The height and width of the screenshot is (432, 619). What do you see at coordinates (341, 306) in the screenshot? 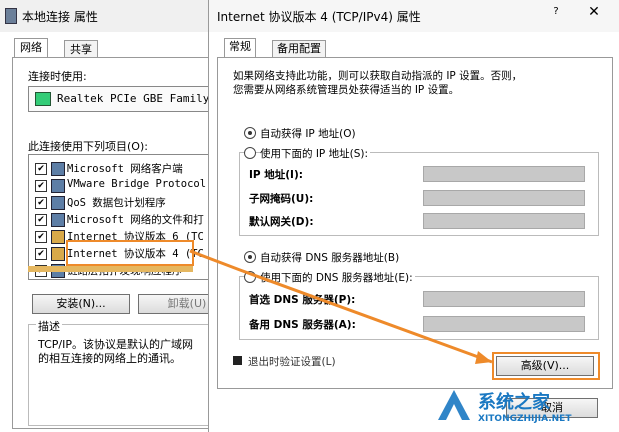
I see `annotation-arrow` at bounding box center [341, 306].